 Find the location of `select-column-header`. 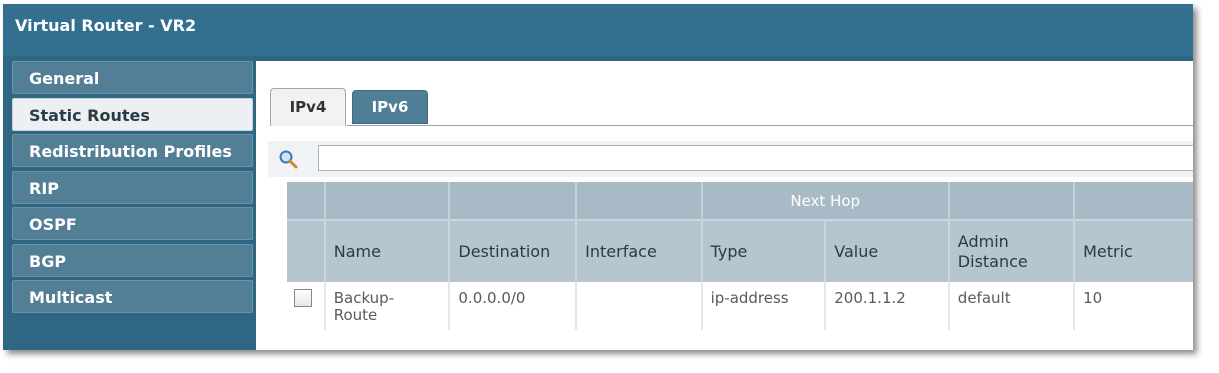

select-column-header is located at coordinates (306, 250).